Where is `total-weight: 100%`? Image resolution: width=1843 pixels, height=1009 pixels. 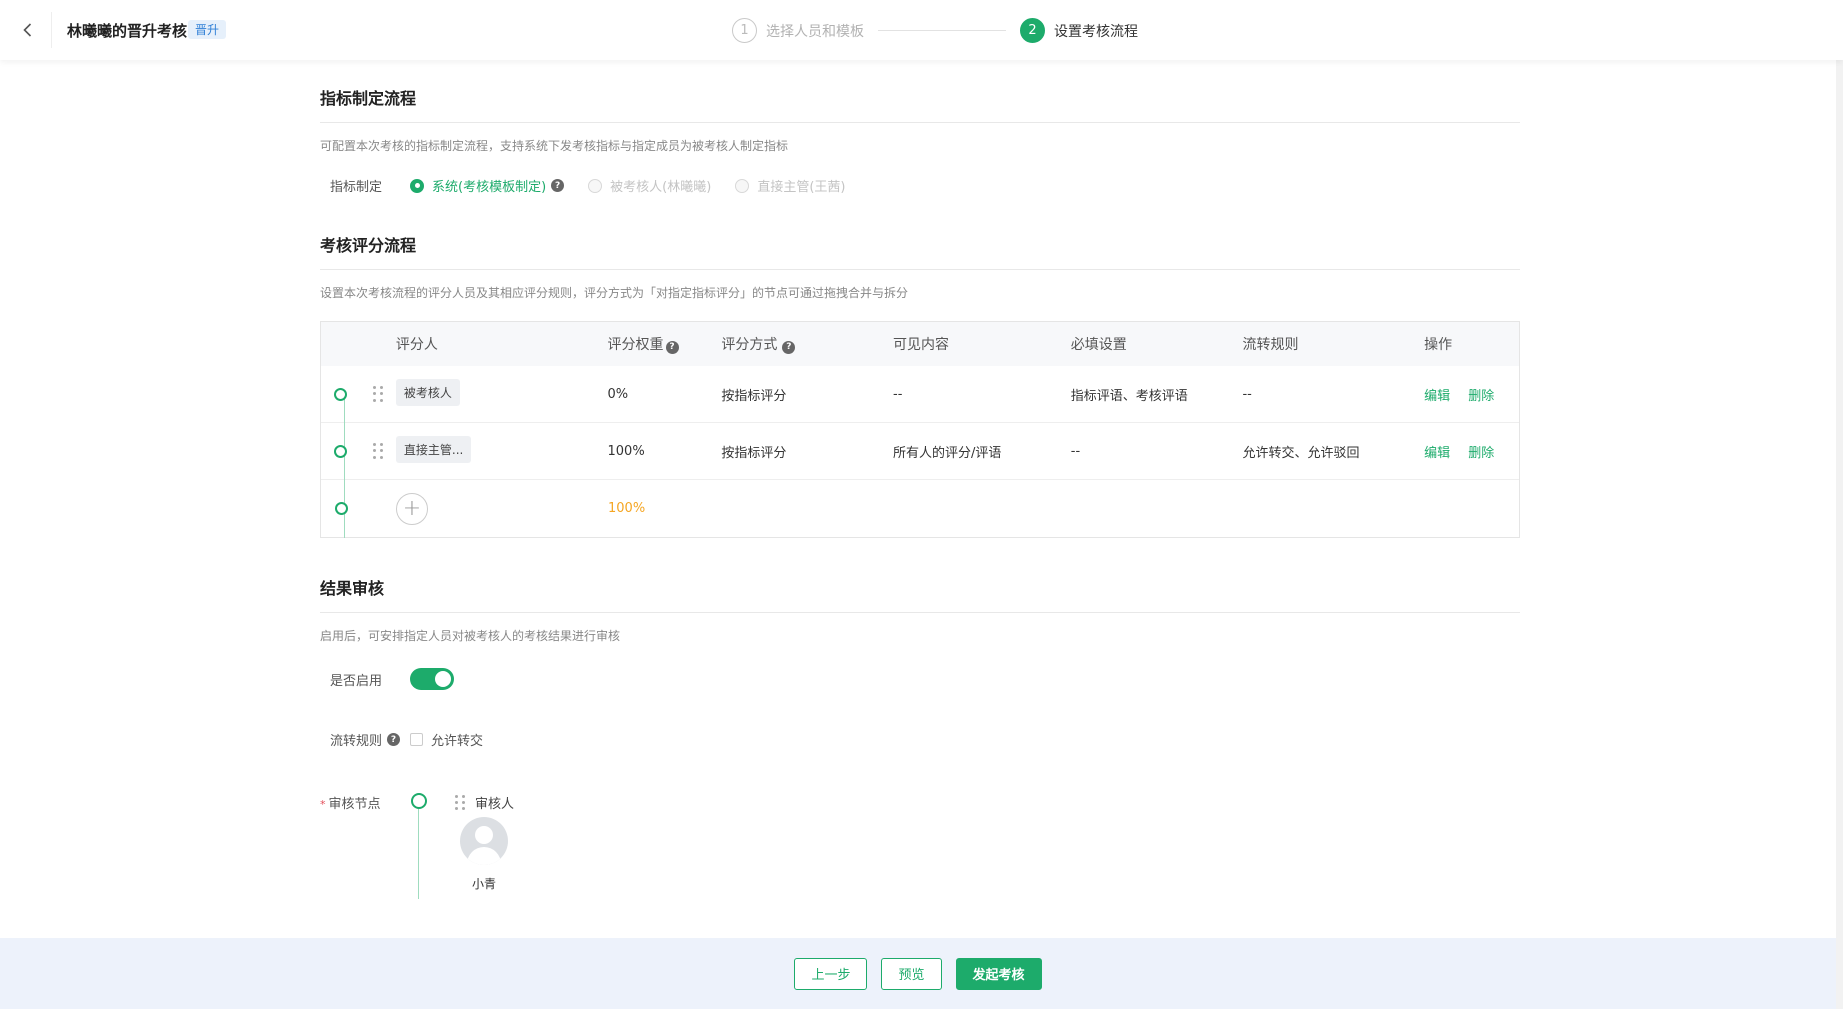
total-weight: 100% is located at coordinates (627, 508).